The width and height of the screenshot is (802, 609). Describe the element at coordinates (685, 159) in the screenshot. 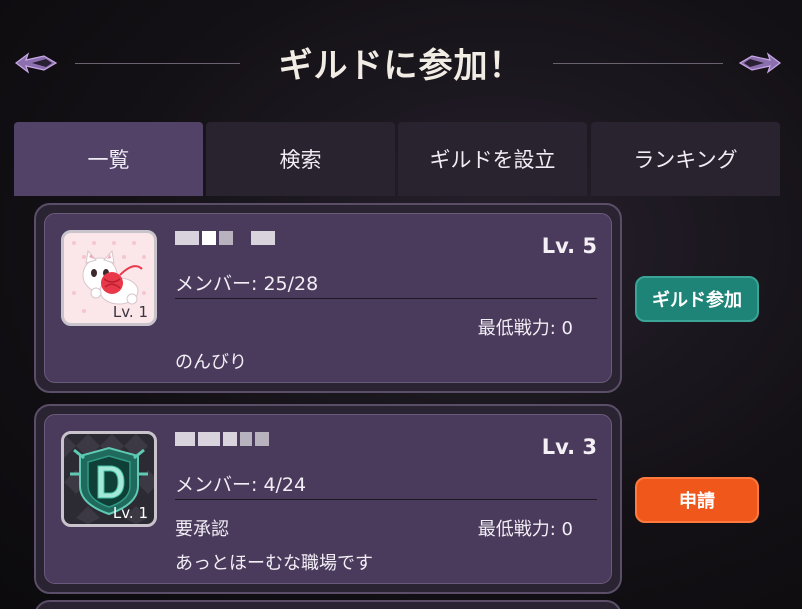

I see `tab-ranking: ランキング` at that location.